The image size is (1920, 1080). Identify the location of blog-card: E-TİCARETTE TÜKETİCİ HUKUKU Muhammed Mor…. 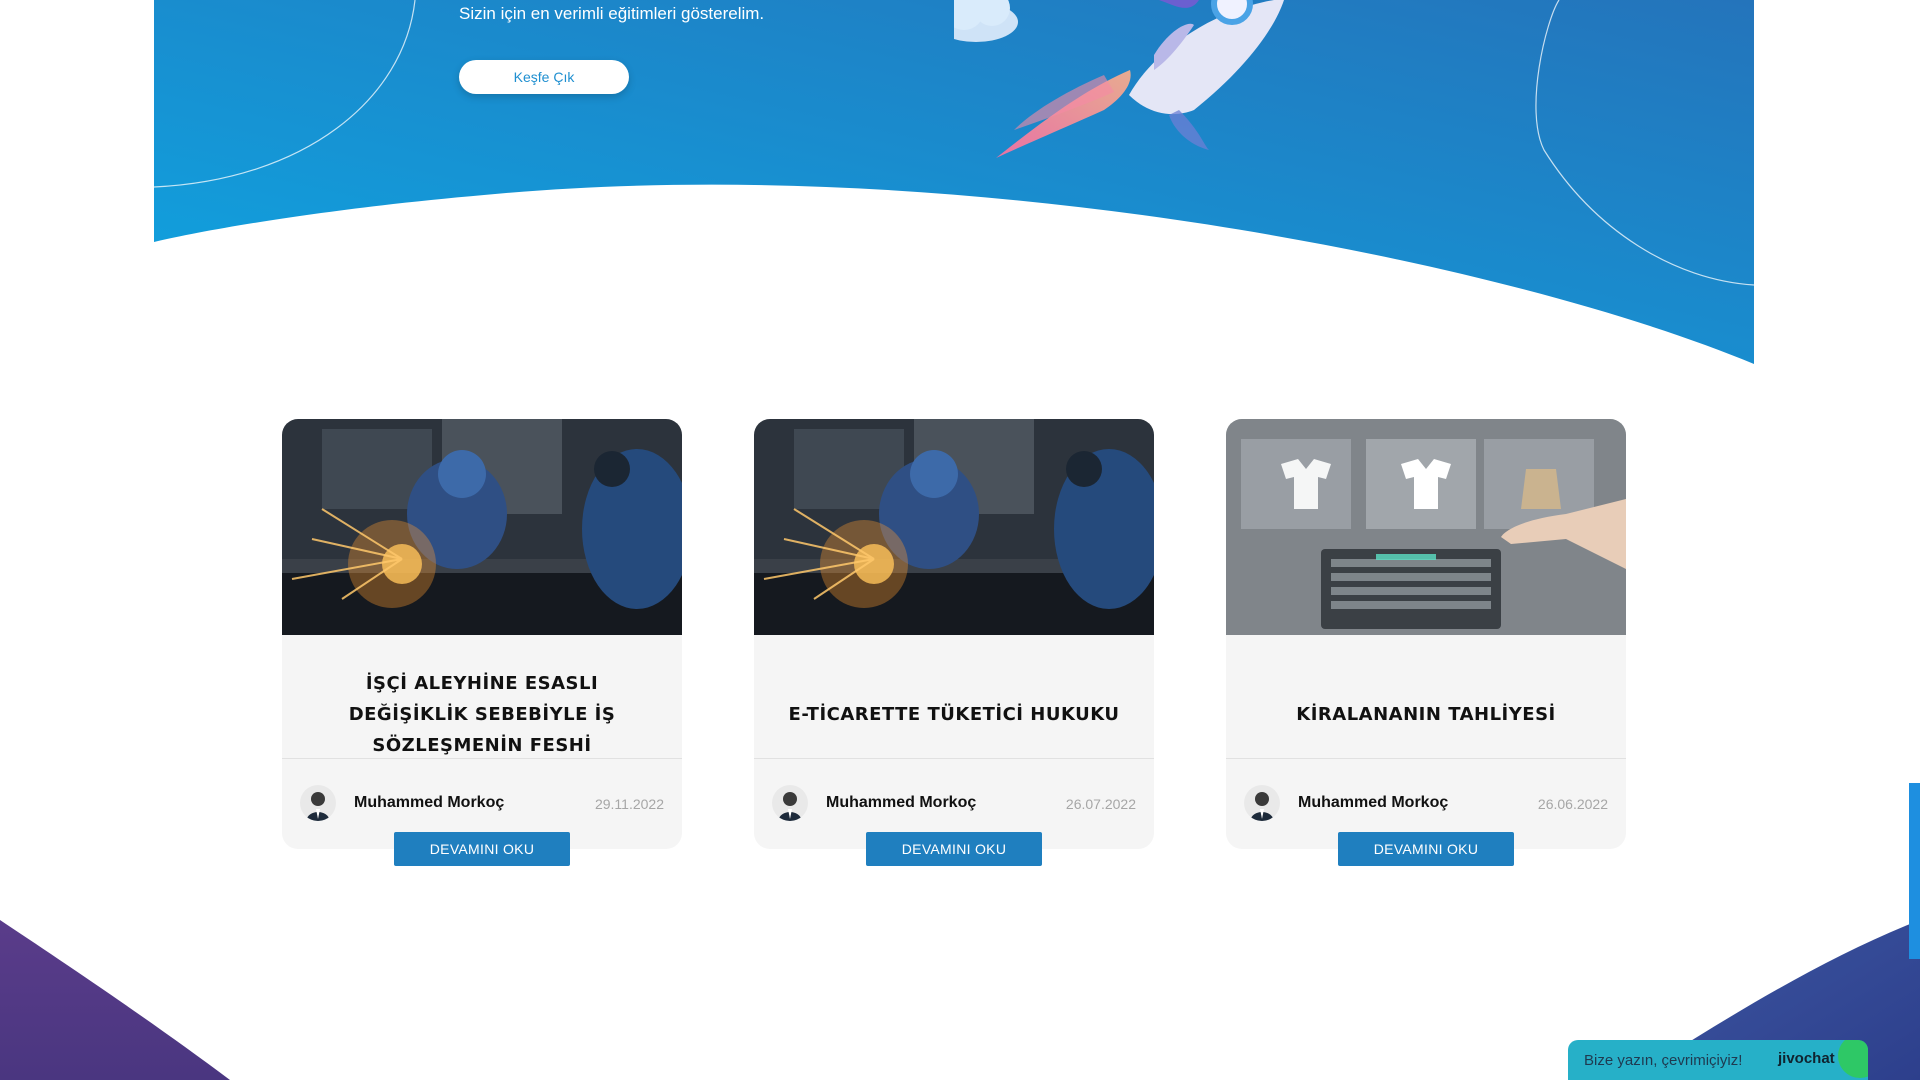
(954, 642).